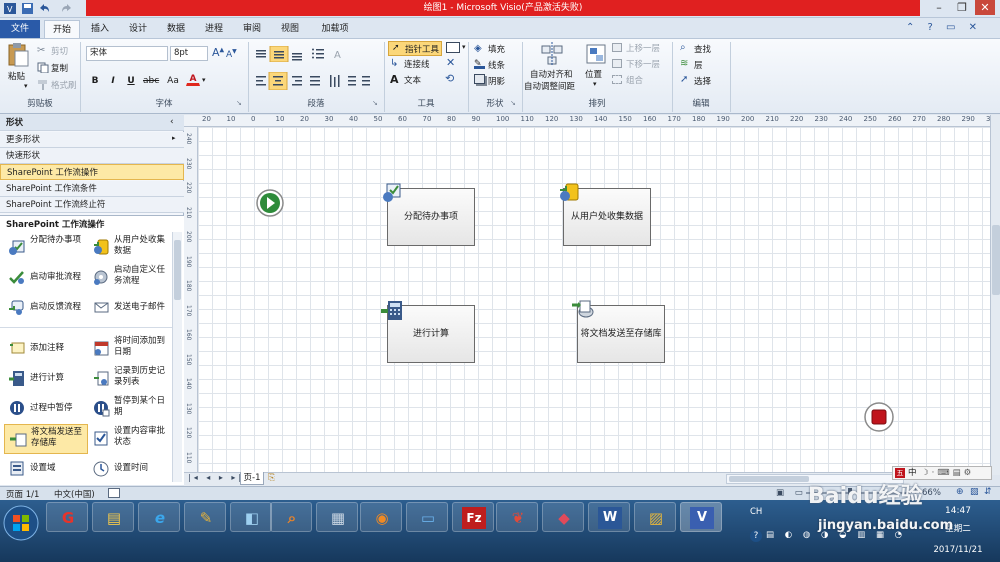 This screenshot has width=1000, height=562. Describe the element at coordinates (702, 81) in the screenshot. I see `select-button: 选择` at that location.